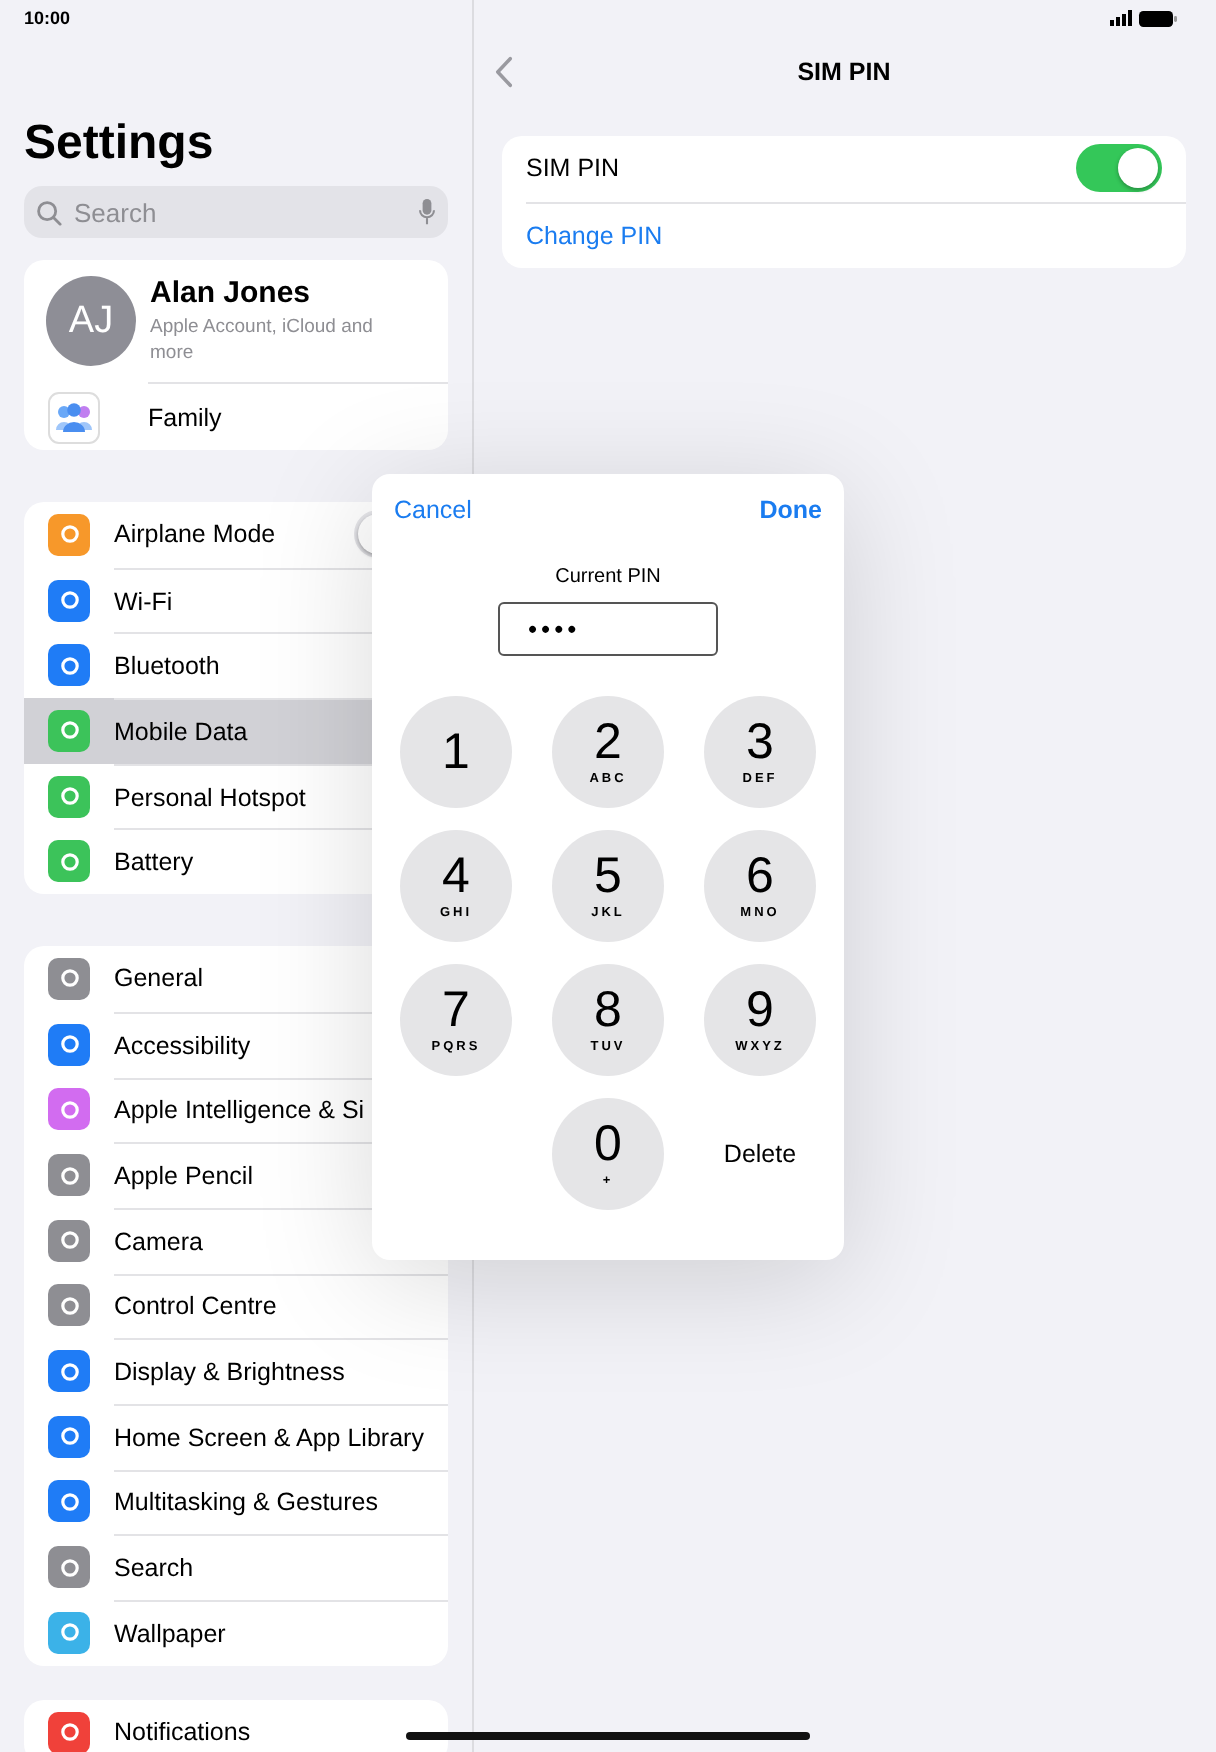 The image size is (1216, 1752). I want to click on toggle-switch, so click(1119, 168).